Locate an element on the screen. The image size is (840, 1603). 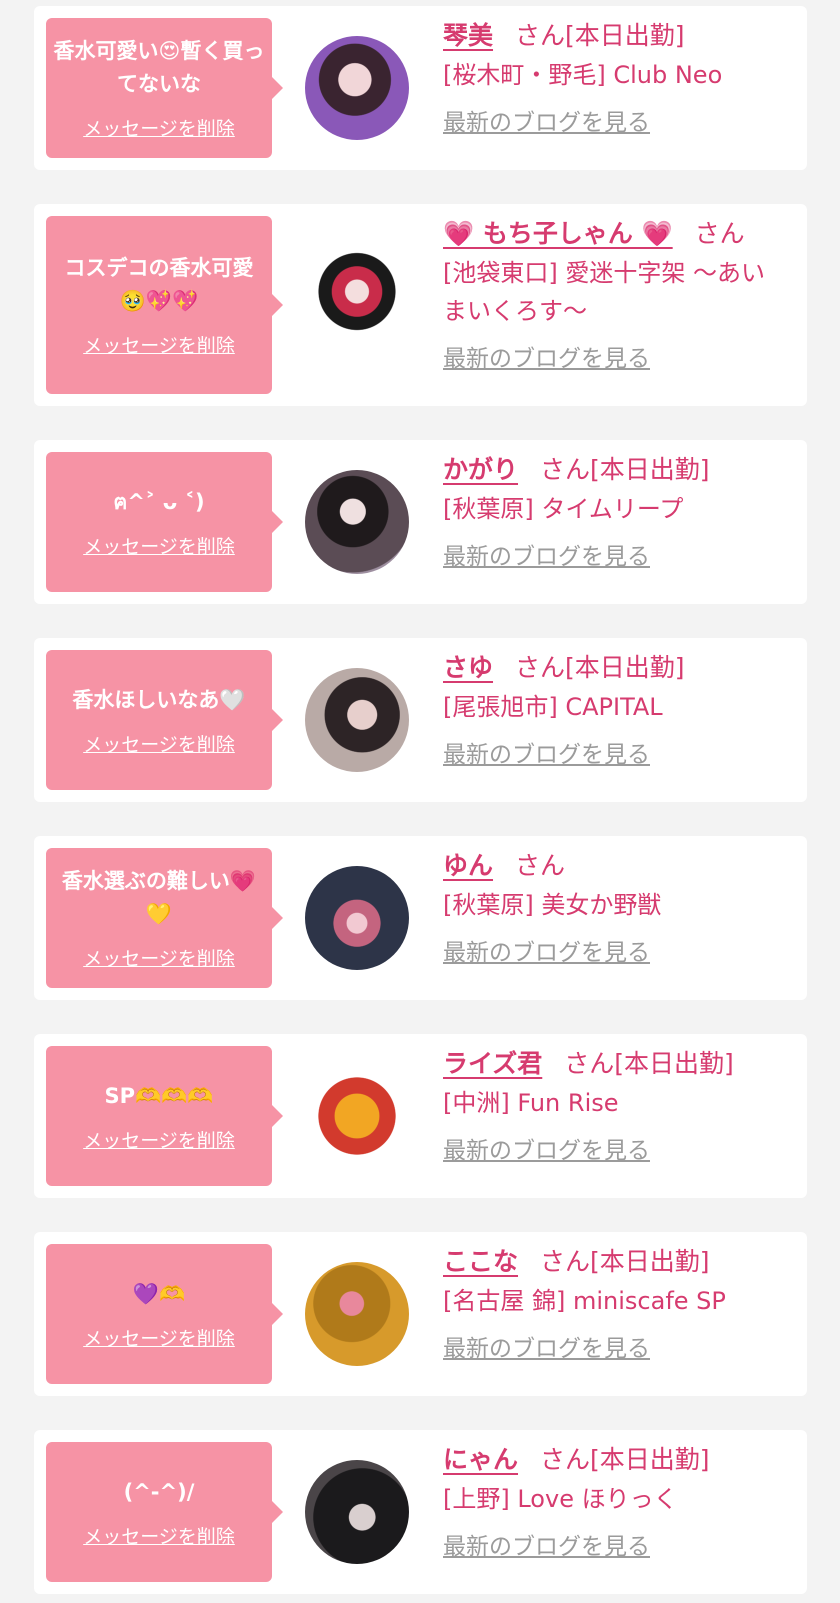
profile-name-link: 琴美 is located at coordinates (468, 35).